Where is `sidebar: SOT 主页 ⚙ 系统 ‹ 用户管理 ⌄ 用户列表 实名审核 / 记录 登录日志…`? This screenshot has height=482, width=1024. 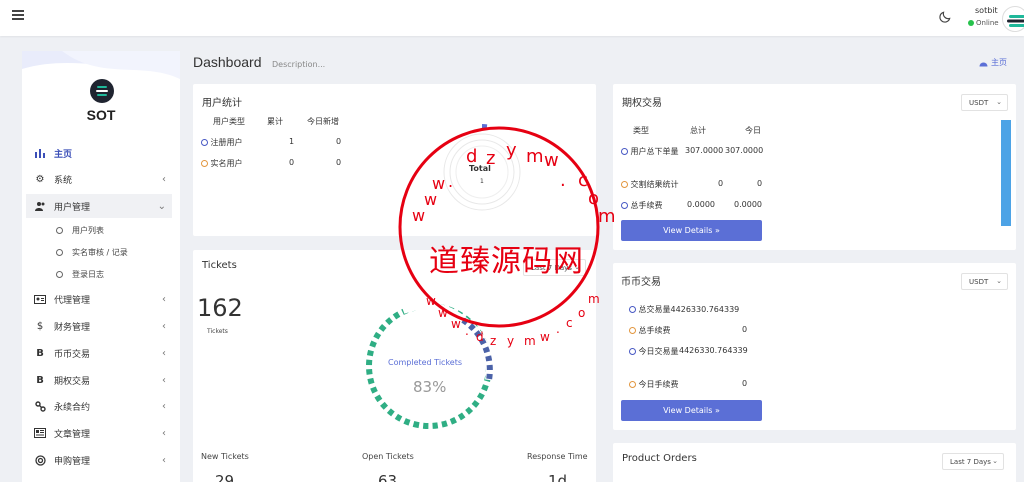
sidebar: SOT 主页 ⚙ 系统 ‹ 用户管理 ⌄ 用户列表 实名审核 / 记录 登录日志… is located at coordinates (101, 266).